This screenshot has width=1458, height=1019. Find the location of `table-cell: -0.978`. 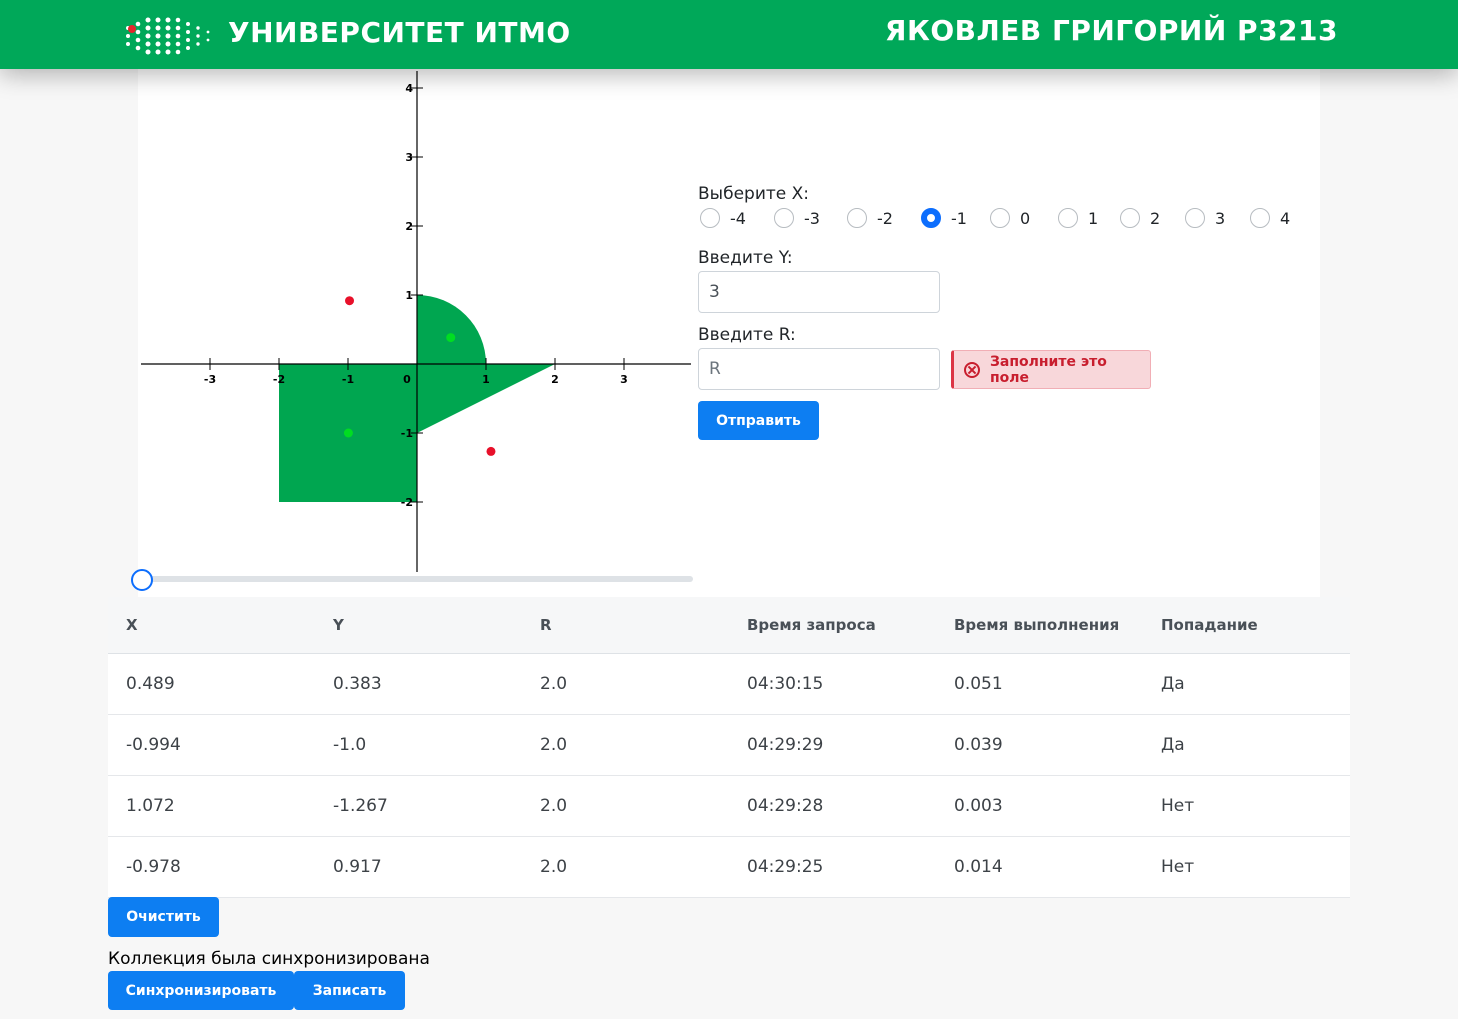

table-cell: -0.978 is located at coordinates (153, 867).